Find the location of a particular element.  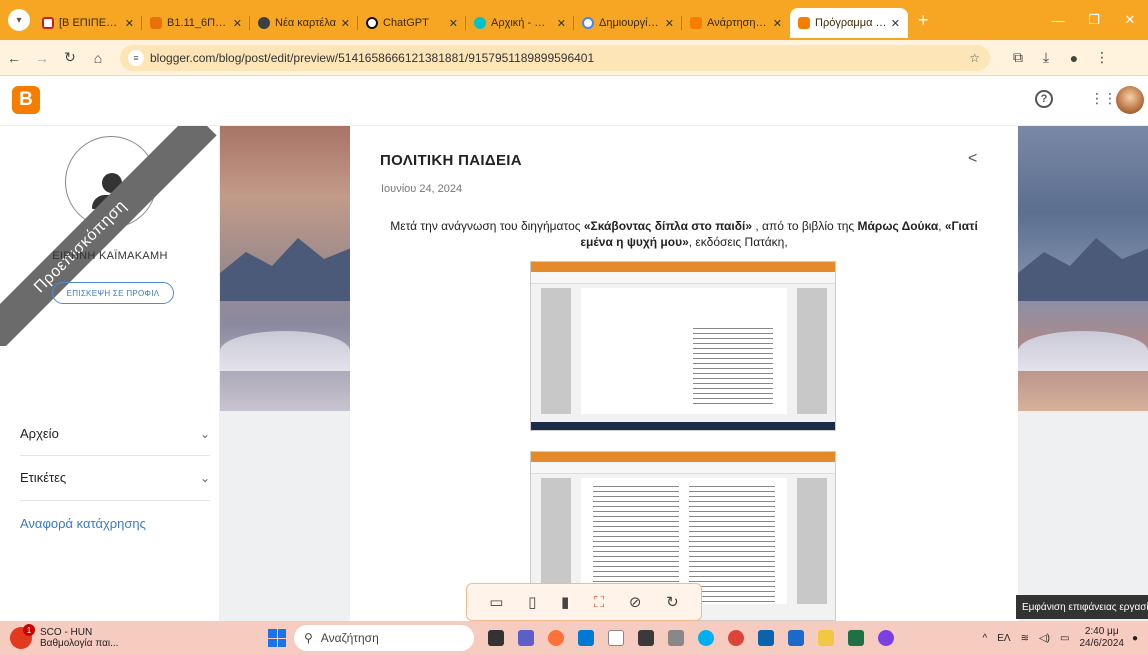

volume-icon: ◁) is located at coordinates (1044, 638).